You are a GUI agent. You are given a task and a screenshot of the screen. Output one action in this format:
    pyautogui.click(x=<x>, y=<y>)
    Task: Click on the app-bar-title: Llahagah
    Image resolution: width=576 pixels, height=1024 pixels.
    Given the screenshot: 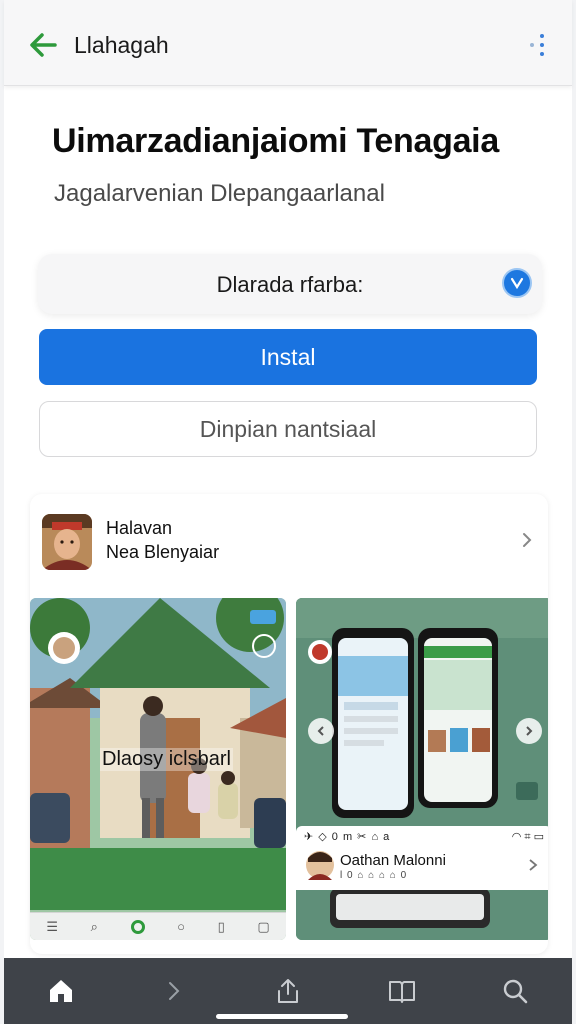 What is the action you would take?
    pyautogui.click(x=121, y=45)
    